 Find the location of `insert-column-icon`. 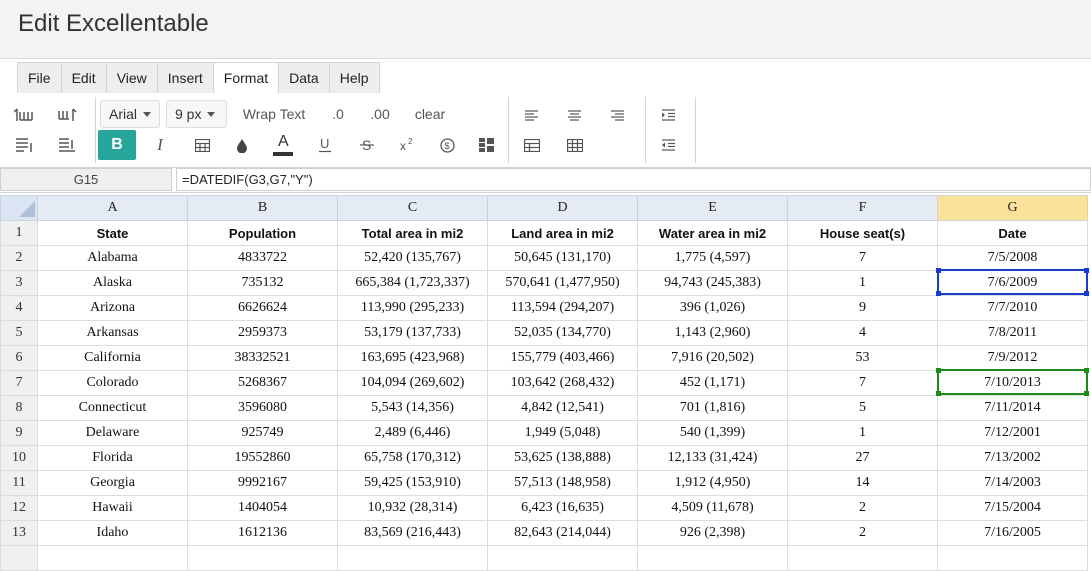

insert-column-icon is located at coordinates (67, 115).